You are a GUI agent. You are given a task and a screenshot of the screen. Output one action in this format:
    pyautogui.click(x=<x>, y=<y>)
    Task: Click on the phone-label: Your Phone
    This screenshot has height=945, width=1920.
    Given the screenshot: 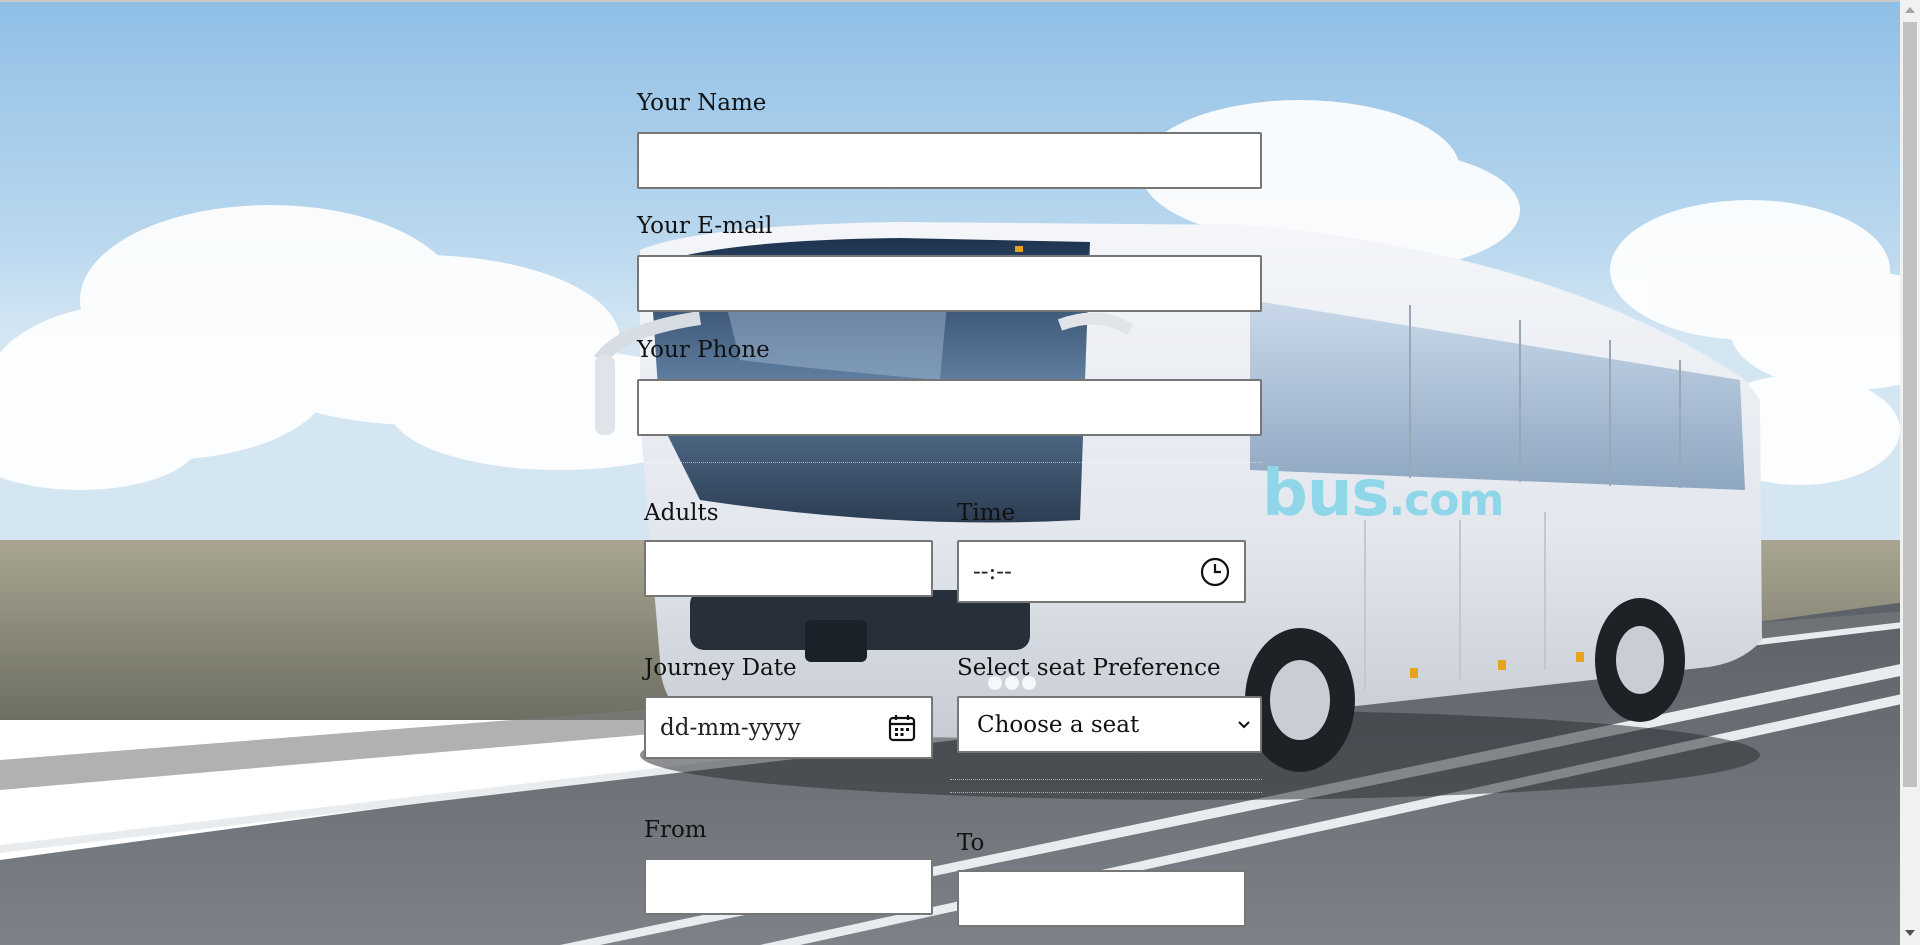 What is the action you would take?
    pyautogui.click(x=703, y=350)
    